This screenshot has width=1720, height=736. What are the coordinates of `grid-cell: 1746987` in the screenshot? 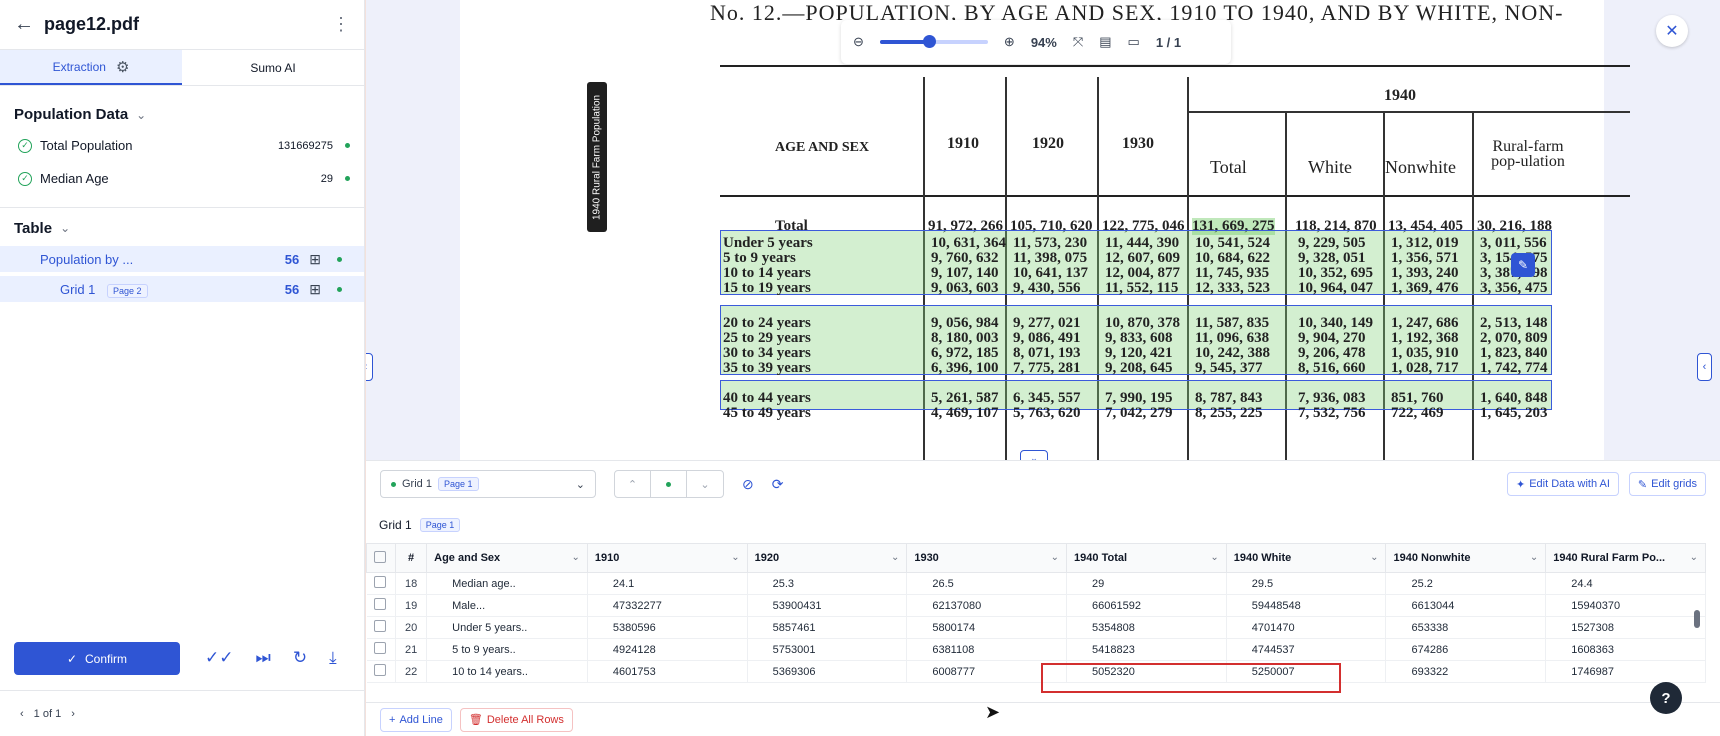 It's located at (1625, 671).